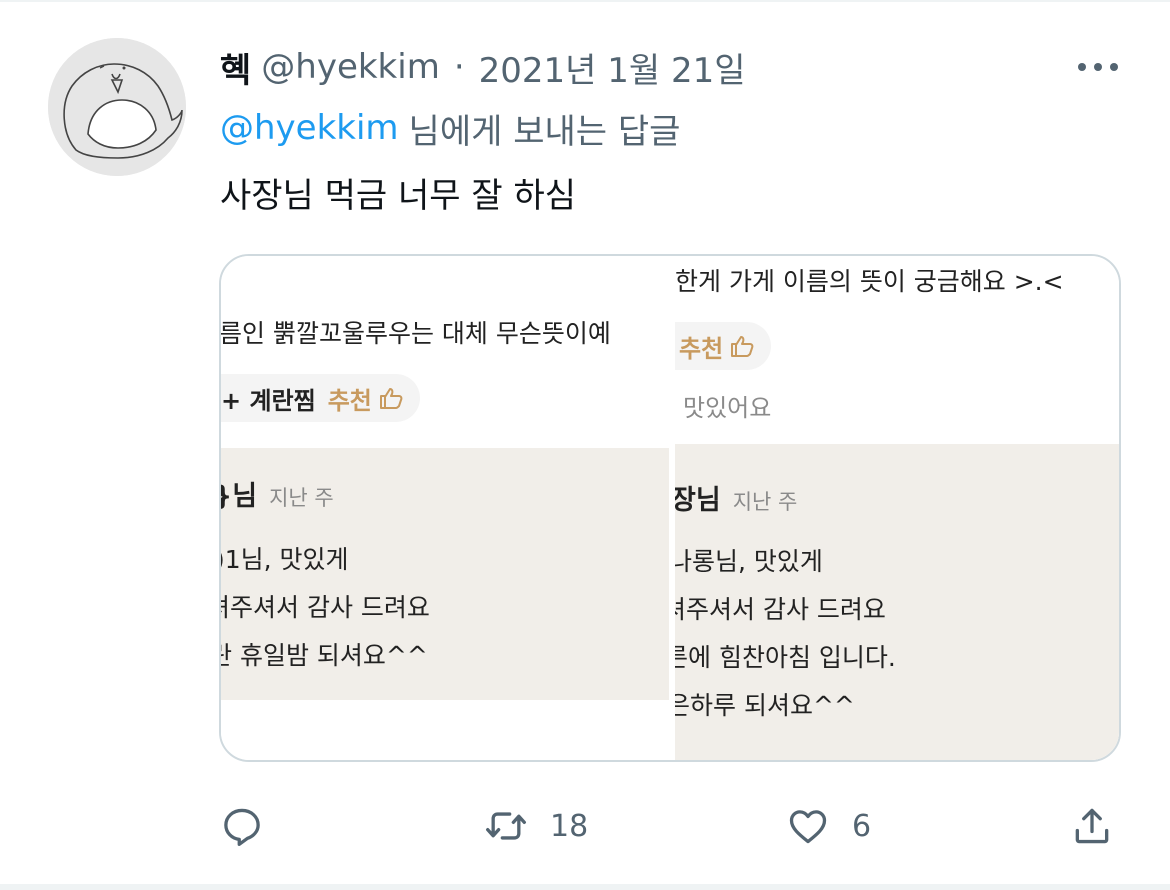 The image size is (1170, 890). What do you see at coordinates (785, 657) in the screenshot?
I see `owner-reply-line: 른에 힘찬아침 입니다.` at bounding box center [785, 657].